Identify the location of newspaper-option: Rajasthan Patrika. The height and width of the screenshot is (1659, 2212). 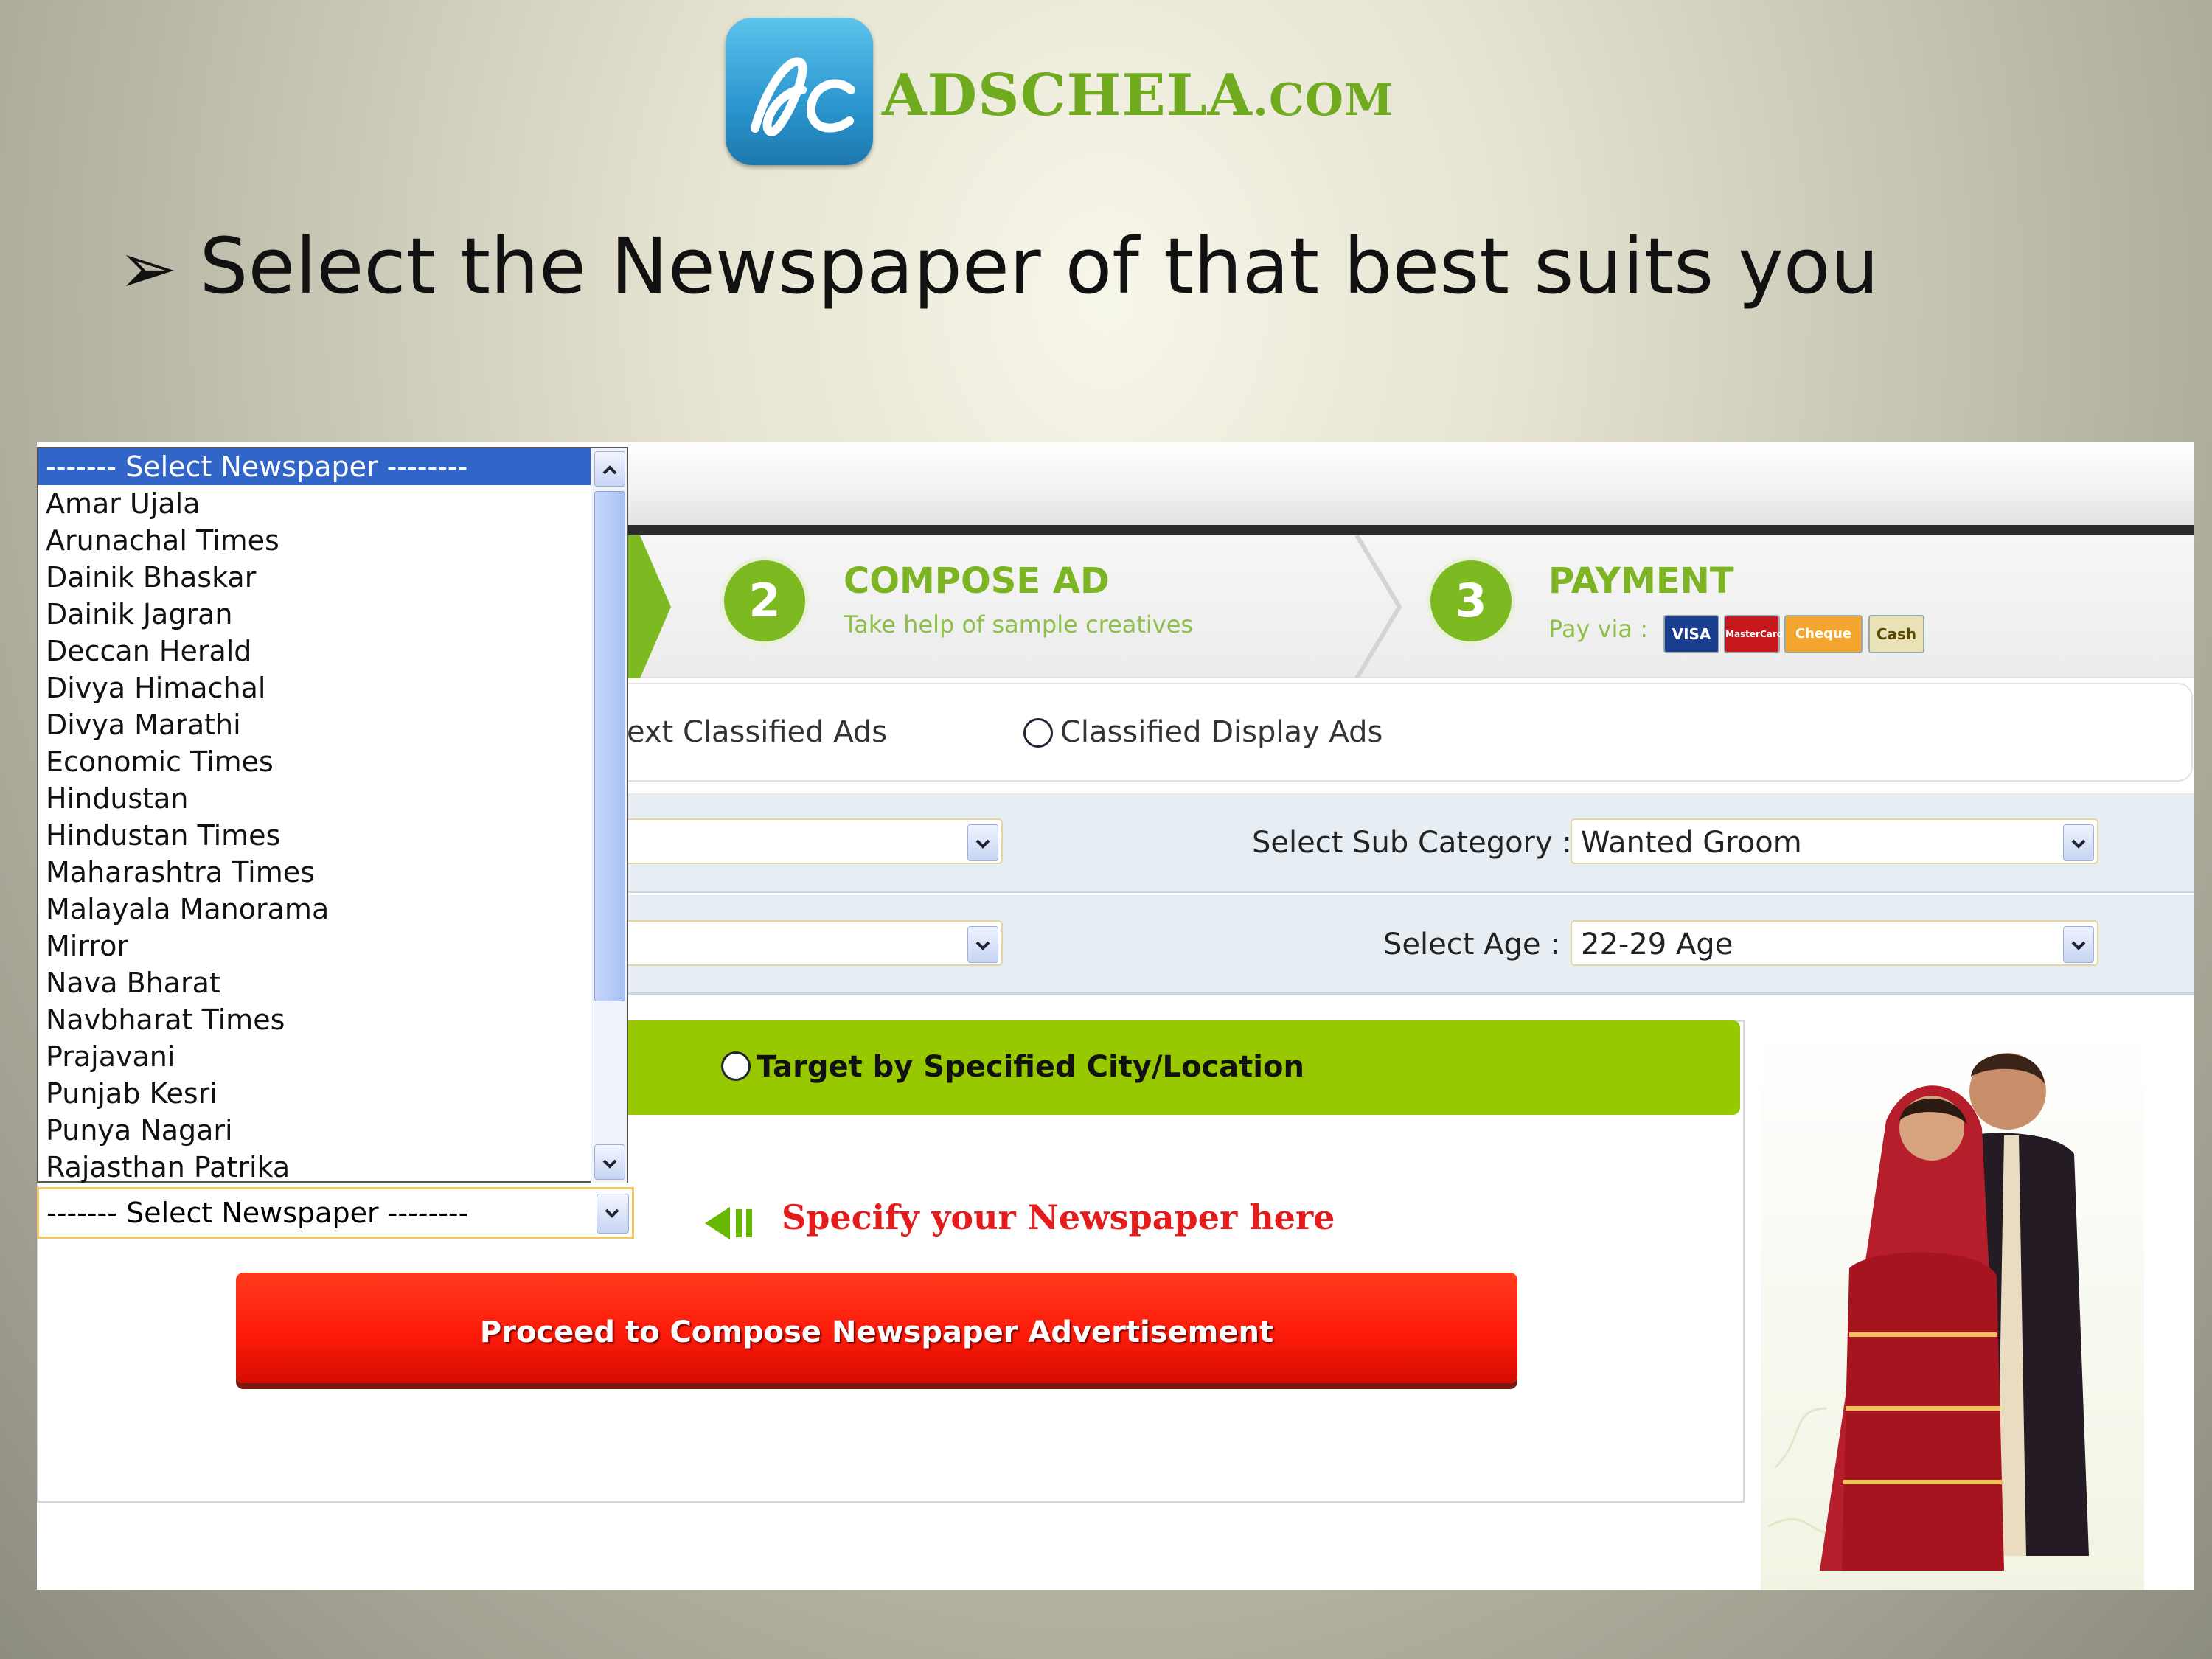
(314, 1167).